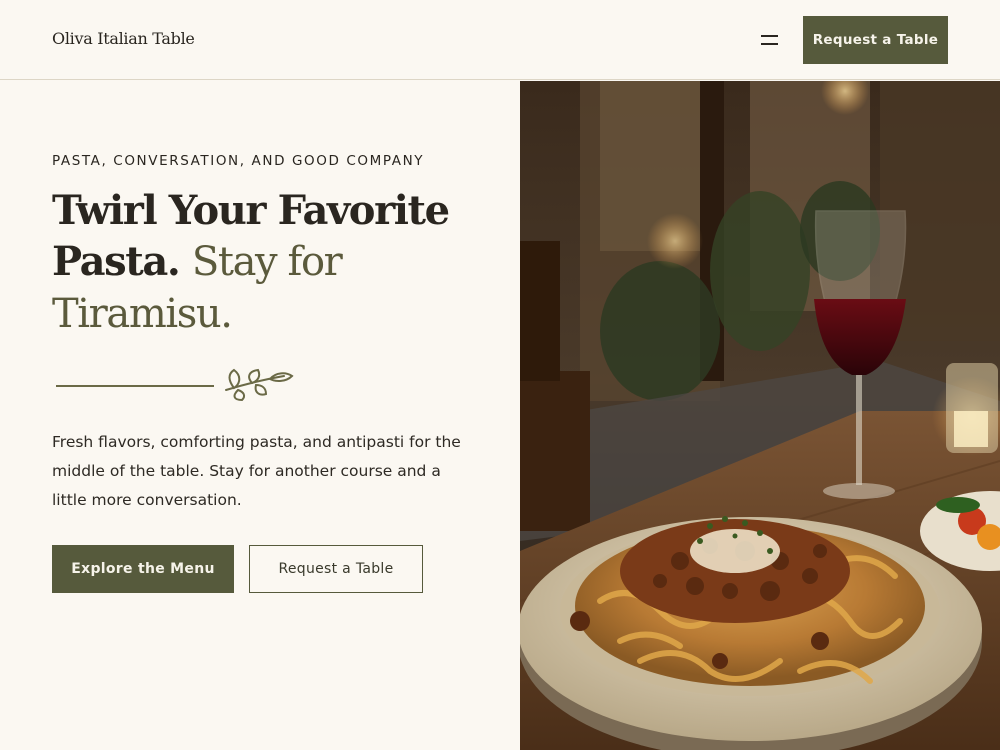 The height and width of the screenshot is (750, 1000). What do you see at coordinates (238, 161) in the screenshot?
I see `hero-eyebrow: PASTA, CONVERSATION, AND GOOD COMPANY` at bounding box center [238, 161].